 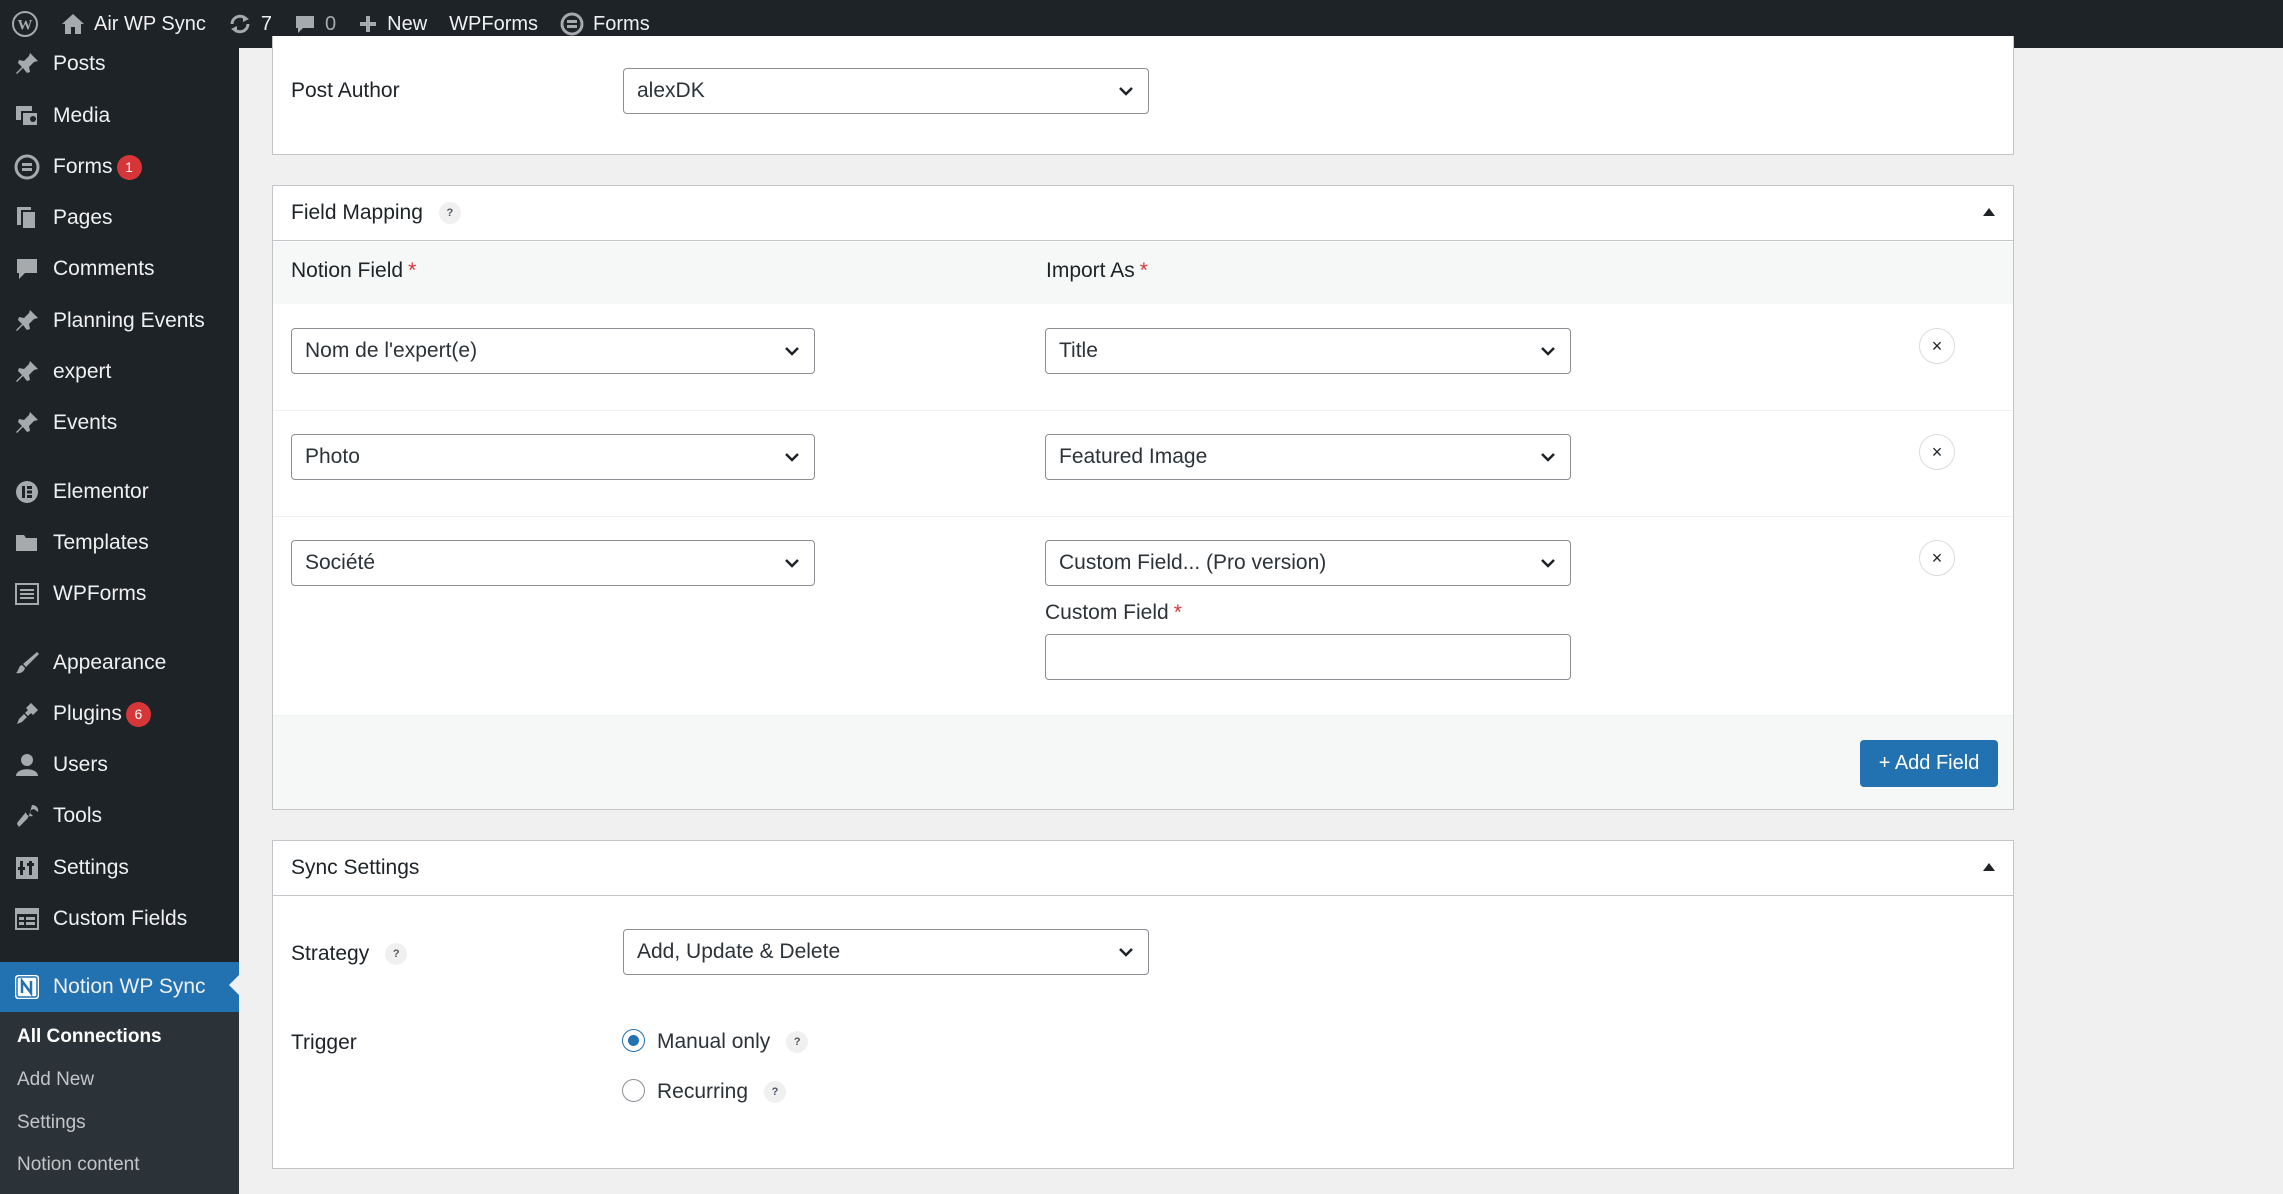 What do you see at coordinates (26, 868) in the screenshot?
I see `settings-icon` at bounding box center [26, 868].